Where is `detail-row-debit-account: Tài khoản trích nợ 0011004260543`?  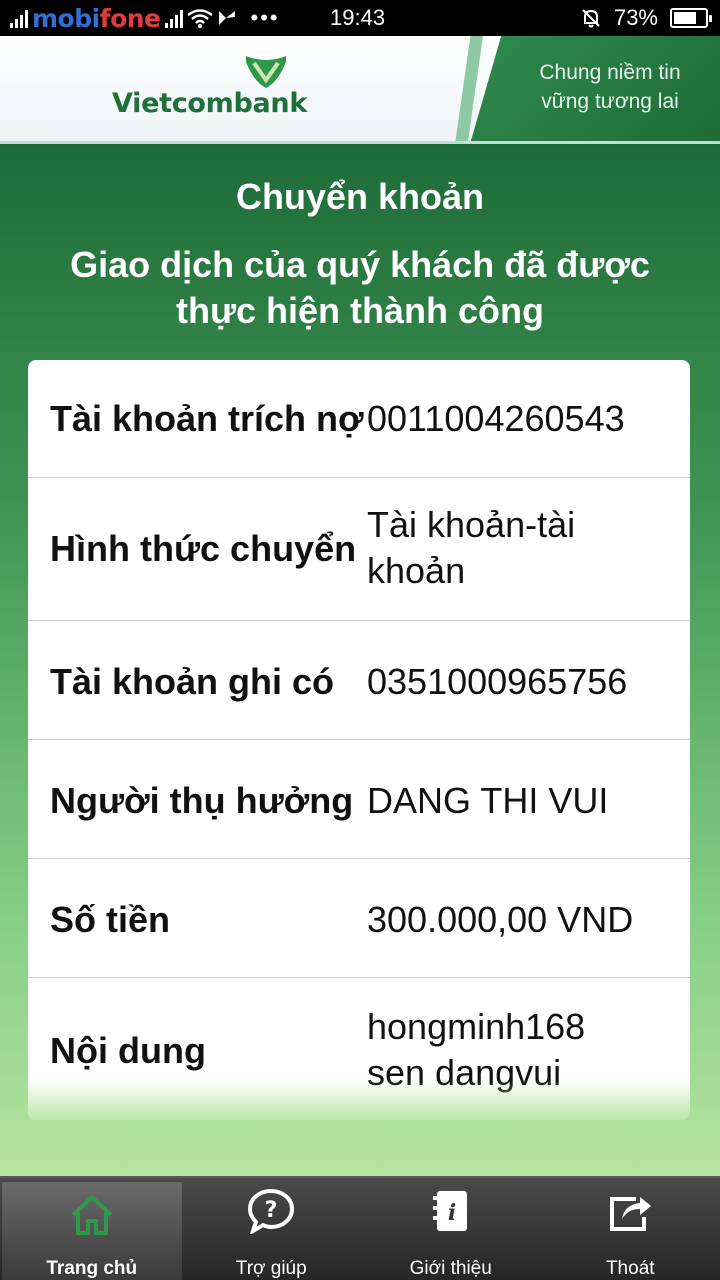 detail-row-debit-account: Tài khoản trích nợ 0011004260543 is located at coordinates (359, 419).